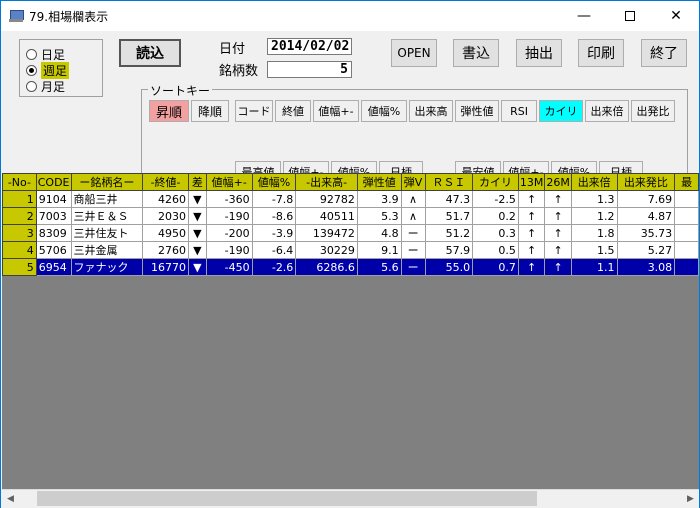 The image size is (700, 508). I want to click on table-cell: 1.8, so click(594, 233).